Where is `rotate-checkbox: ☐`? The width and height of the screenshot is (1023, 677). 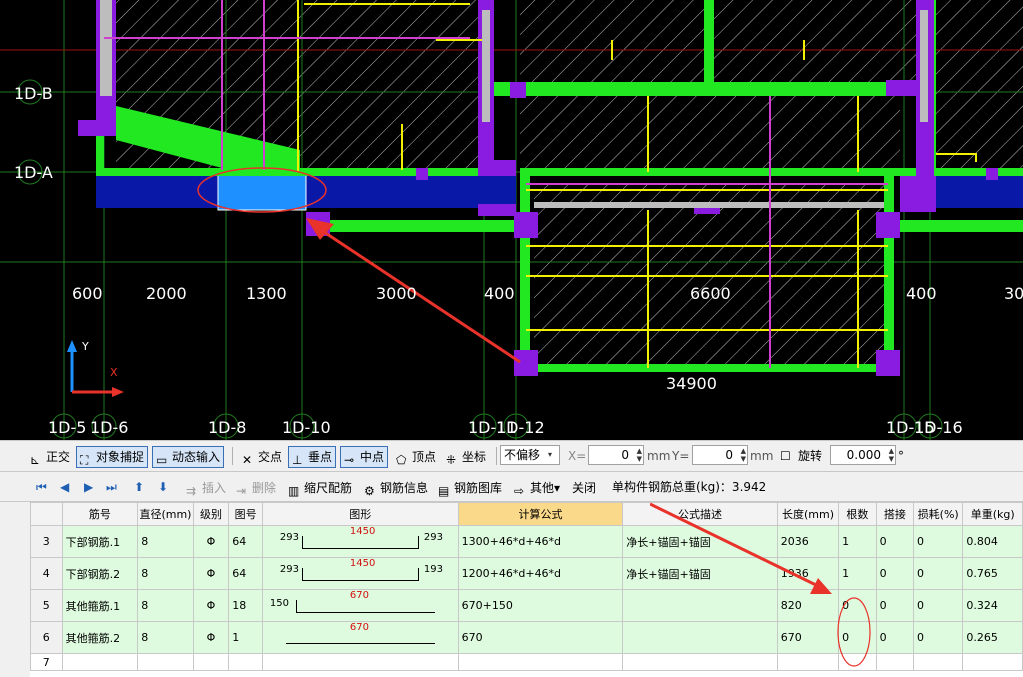
rotate-checkbox: ☐ is located at coordinates (785, 456).